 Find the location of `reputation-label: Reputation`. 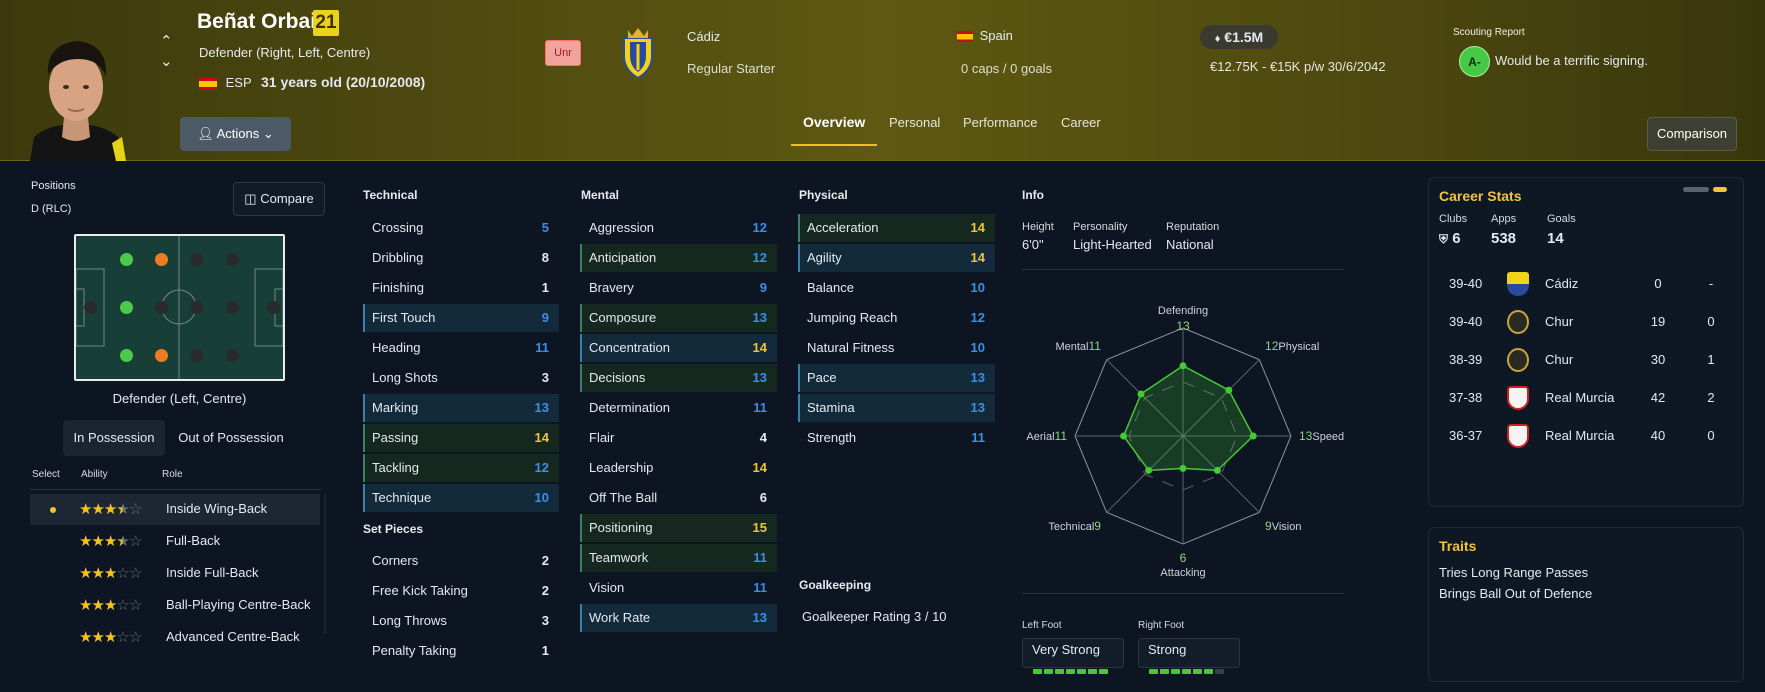

reputation-label: Reputation is located at coordinates (1193, 227).